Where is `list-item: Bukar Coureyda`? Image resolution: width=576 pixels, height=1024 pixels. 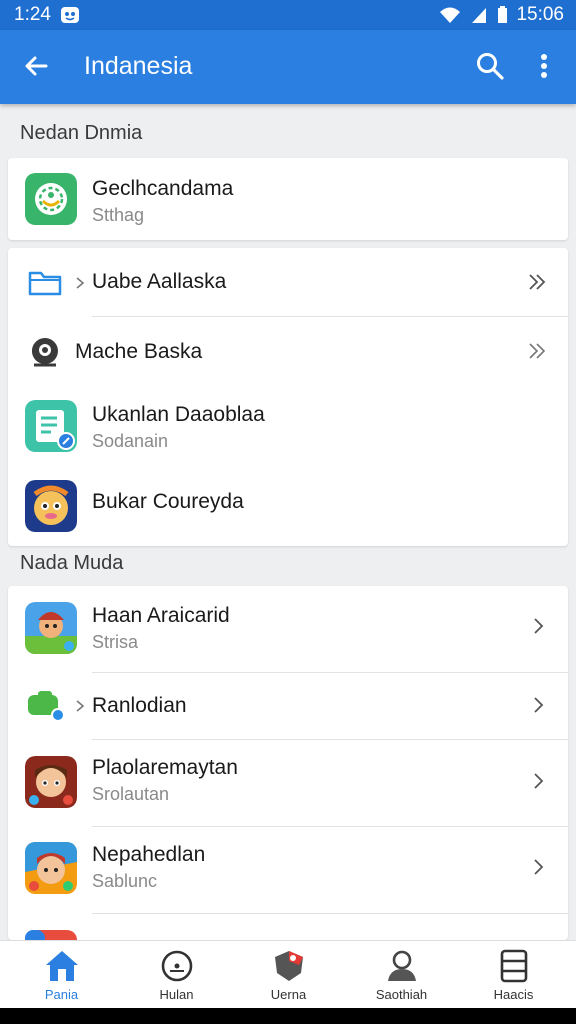
list-item: Bukar Coureyda is located at coordinates (288, 506).